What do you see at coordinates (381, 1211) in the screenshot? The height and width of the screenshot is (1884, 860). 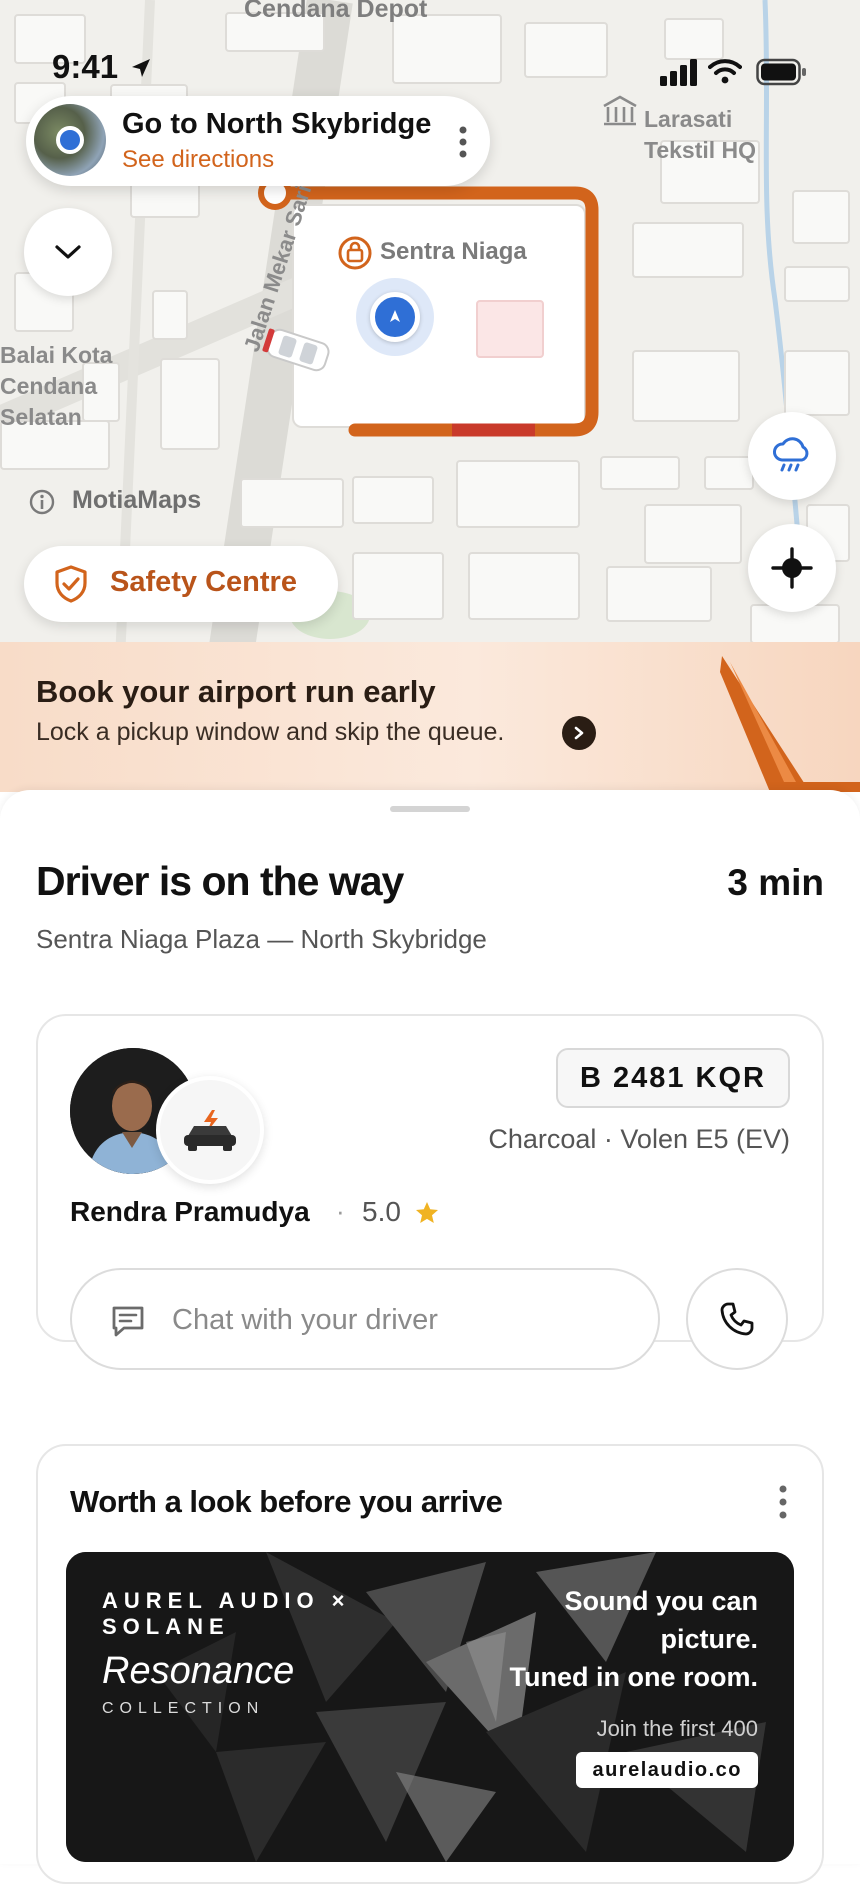 I see `driver-rating: 5.0` at bounding box center [381, 1211].